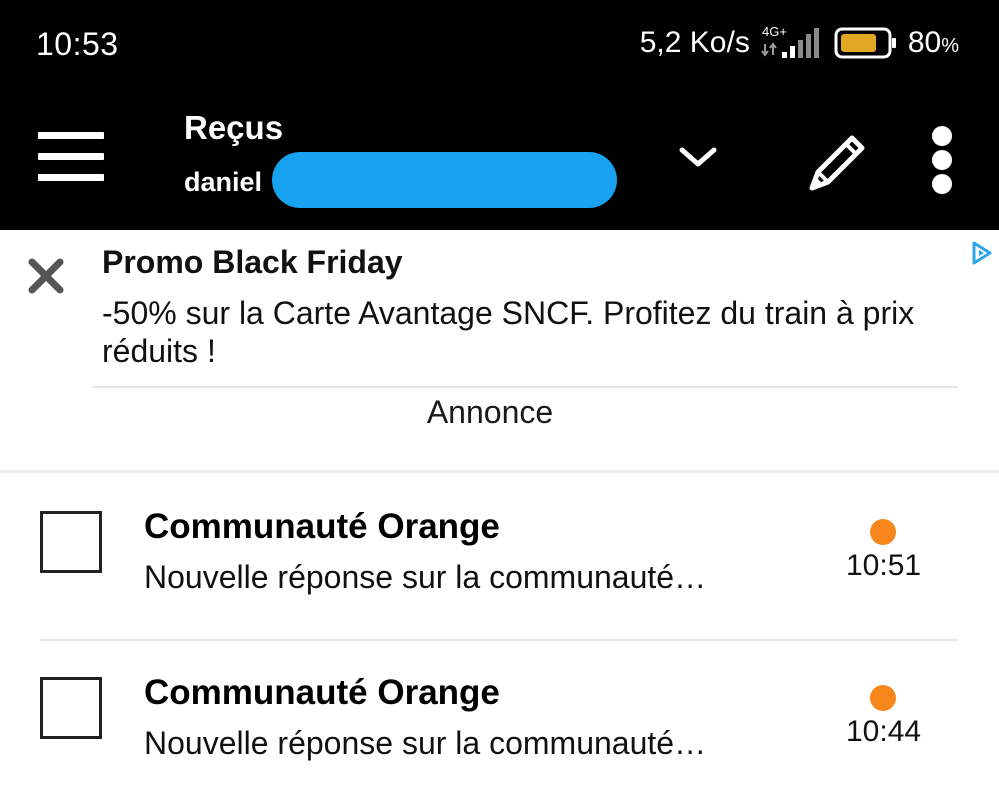 The height and width of the screenshot is (805, 999). Describe the element at coordinates (924, 42) in the screenshot. I see `battery-percent-value: 80` at that location.